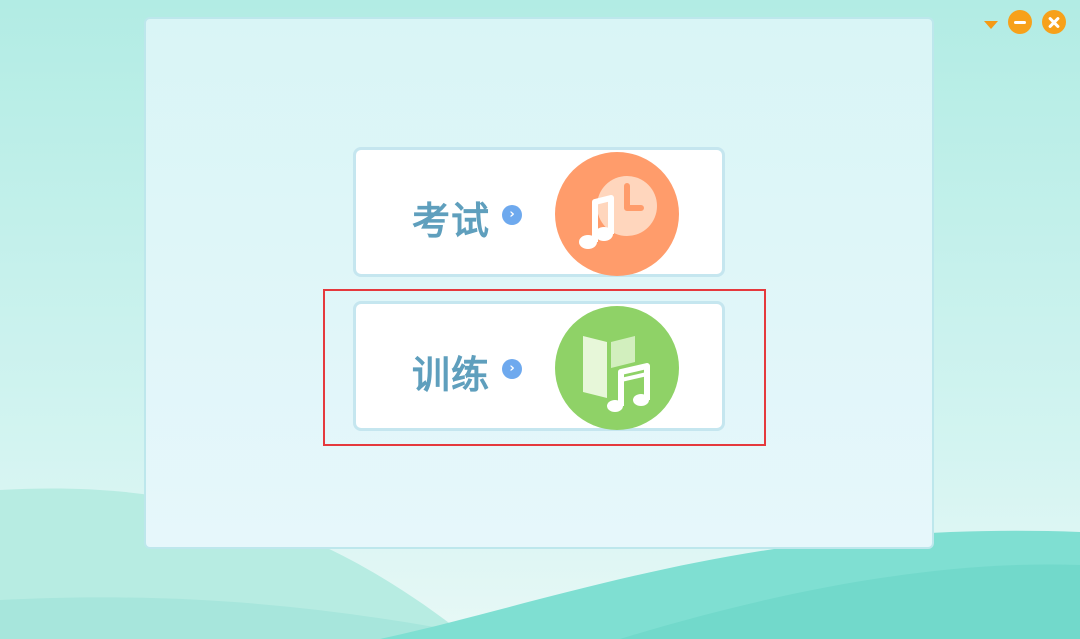 This screenshot has height=639, width=1080. Describe the element at coordinates (539, 366) in the screenshot. I see `training-card: 训练 ›` at that location.